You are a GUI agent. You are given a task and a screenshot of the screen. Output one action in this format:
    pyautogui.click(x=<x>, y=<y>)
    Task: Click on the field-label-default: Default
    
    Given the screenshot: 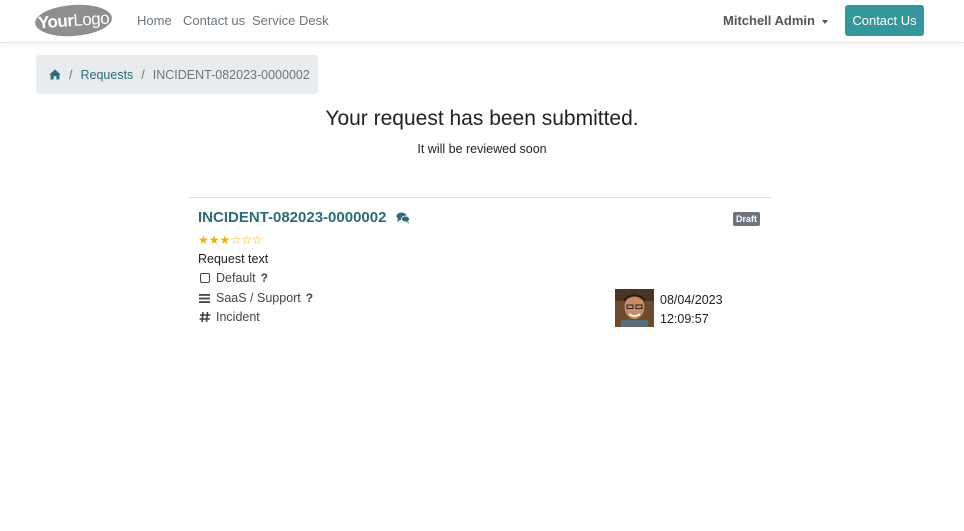 What is the action you would take?
    pyautogui.click(x=236, y=278)
    